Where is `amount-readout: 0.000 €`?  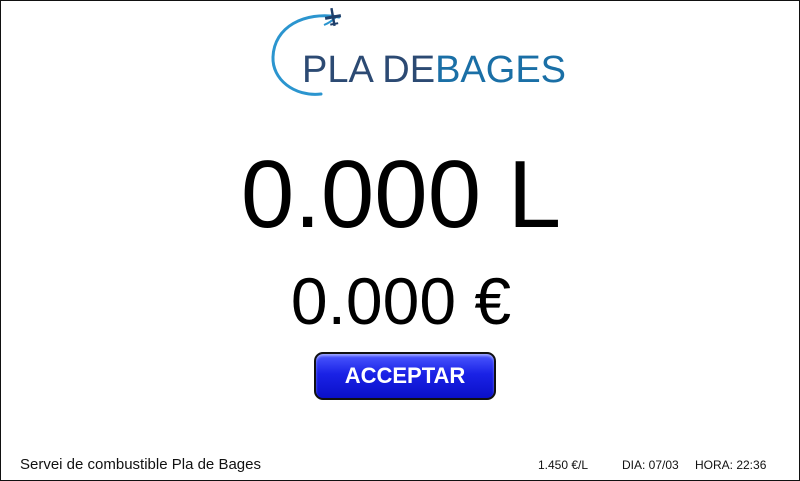
amount-readout: 0.000 € is located at coordinates (401, 301).